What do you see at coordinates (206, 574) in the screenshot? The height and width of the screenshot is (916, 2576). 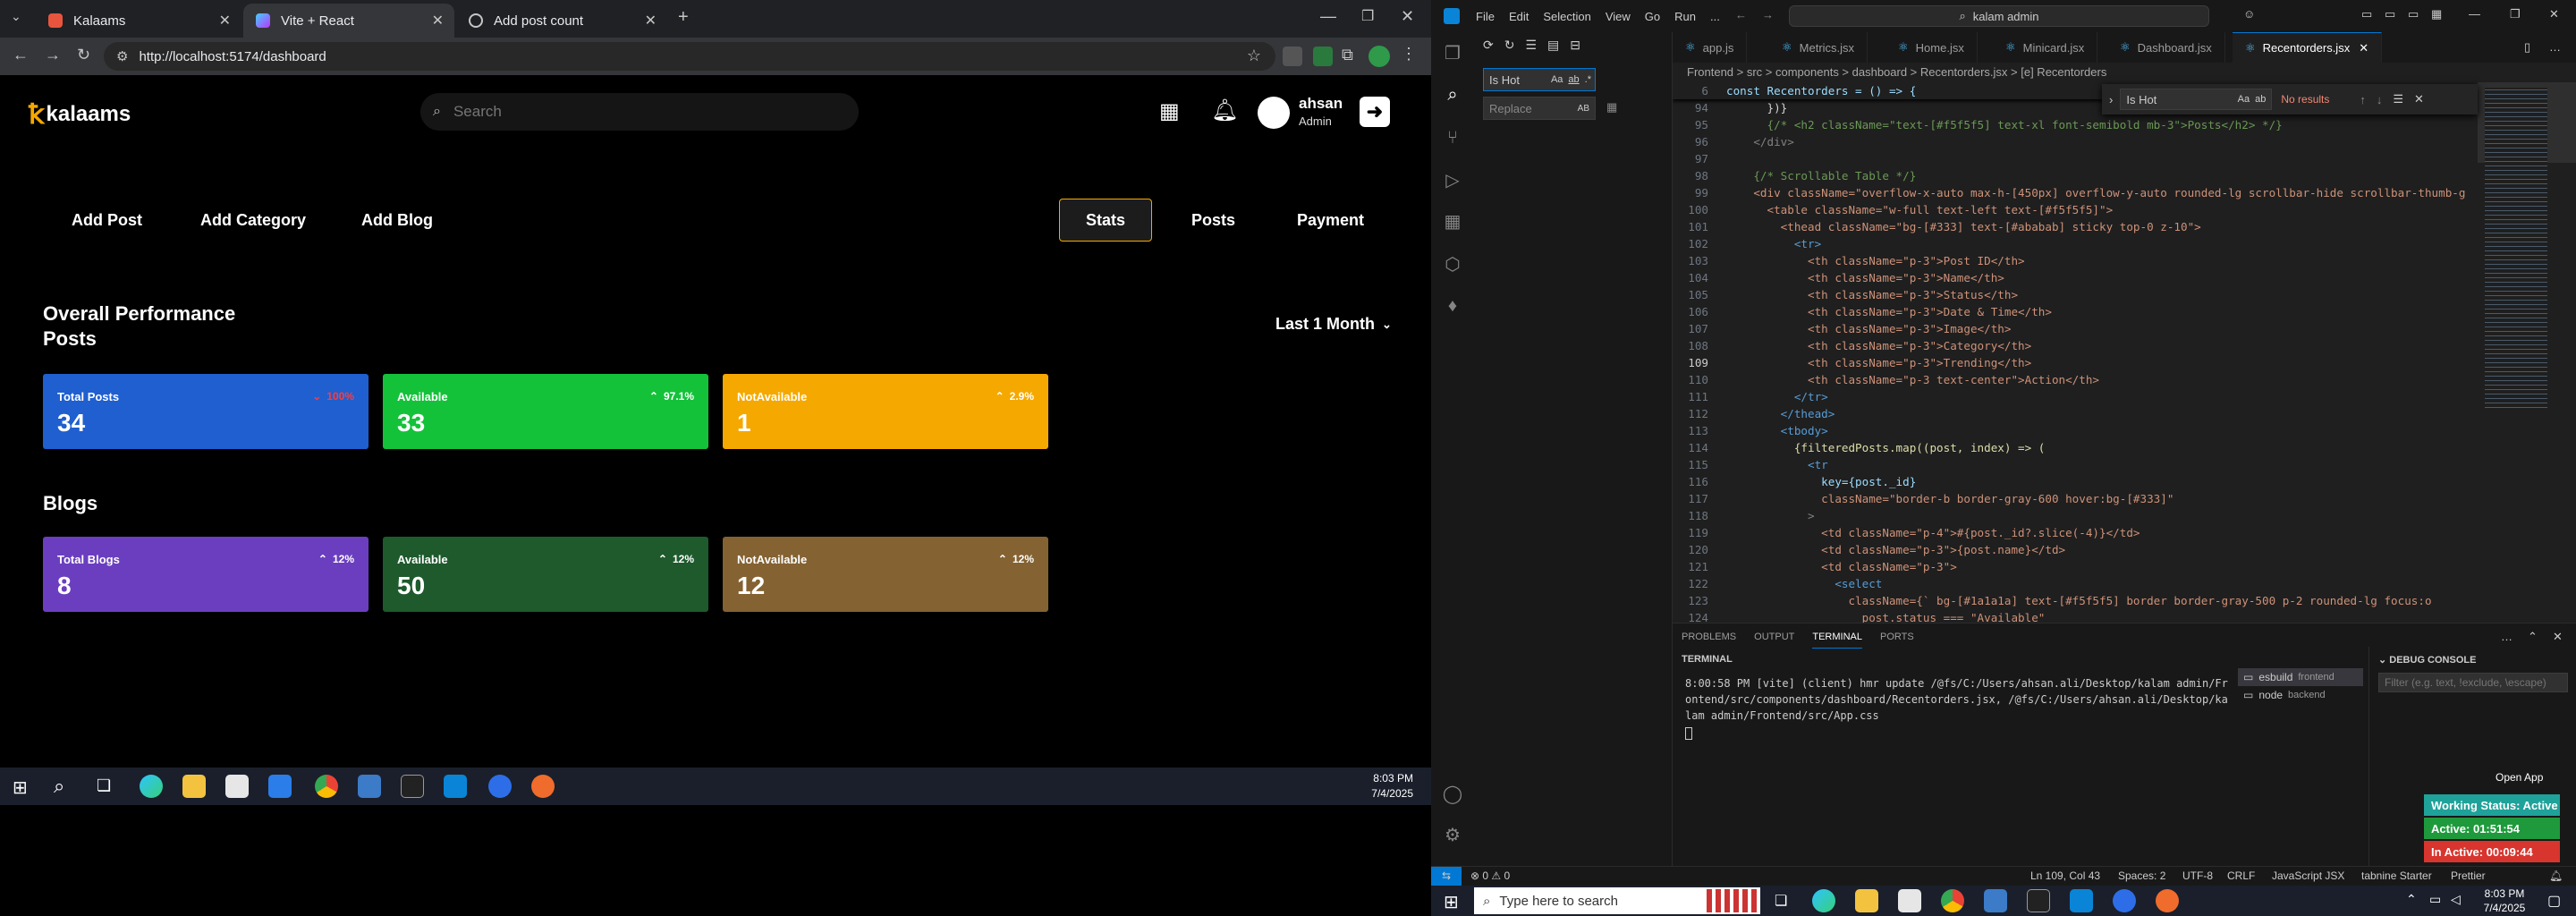 I see `stat-card: Total Blogs 8 ⌃ 12%` at bounding box center [206, 574].